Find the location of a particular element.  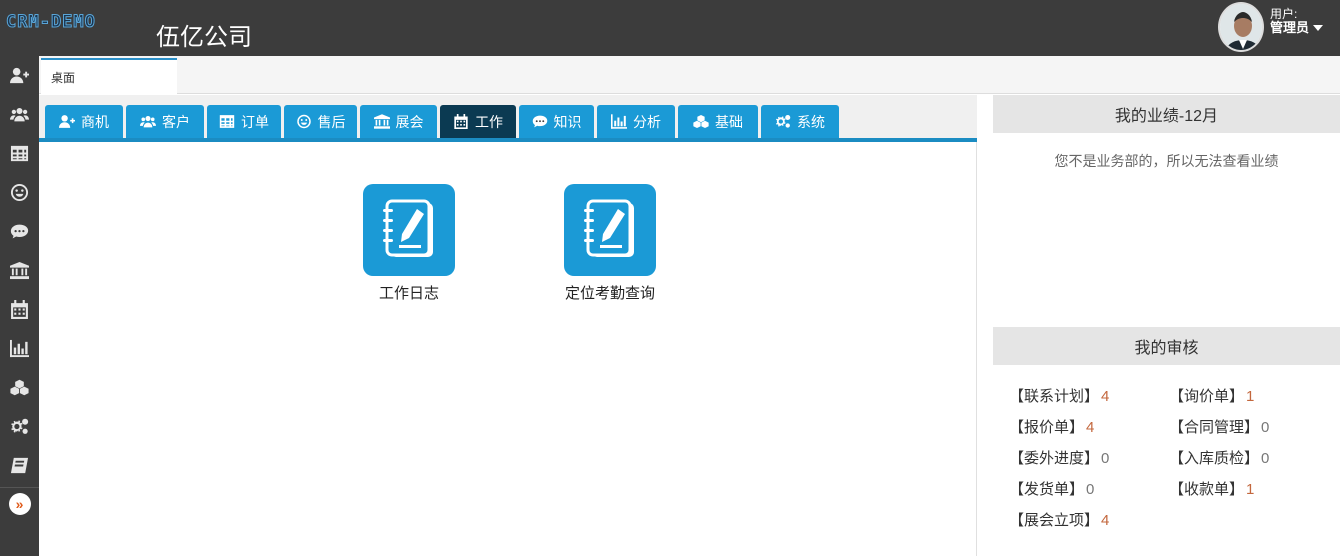

sidebar-item-opportunity is located at coordinates (19, 75).